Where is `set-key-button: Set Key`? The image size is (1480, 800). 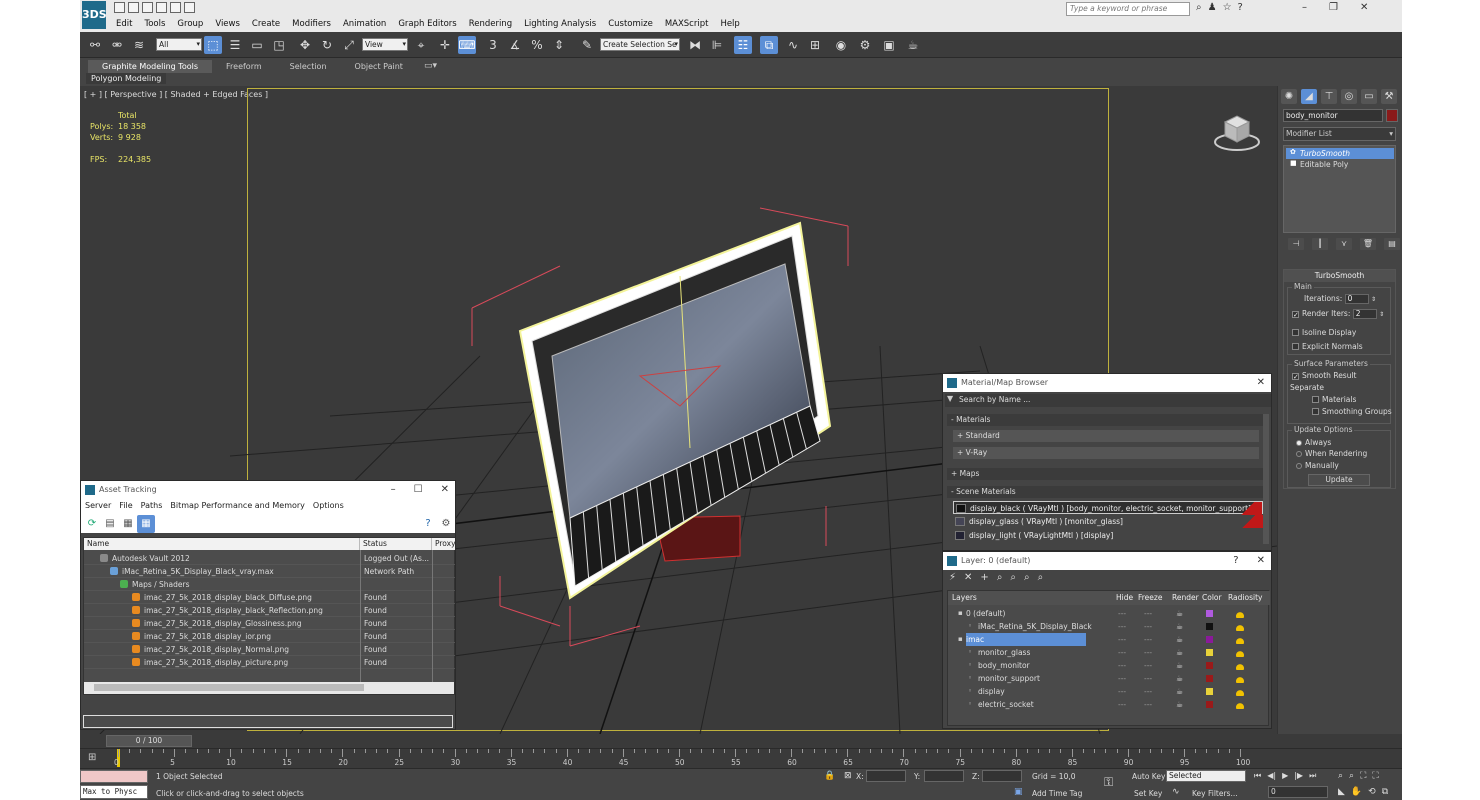
set-key-button: Set Key is located at coordinates (1148, 793).